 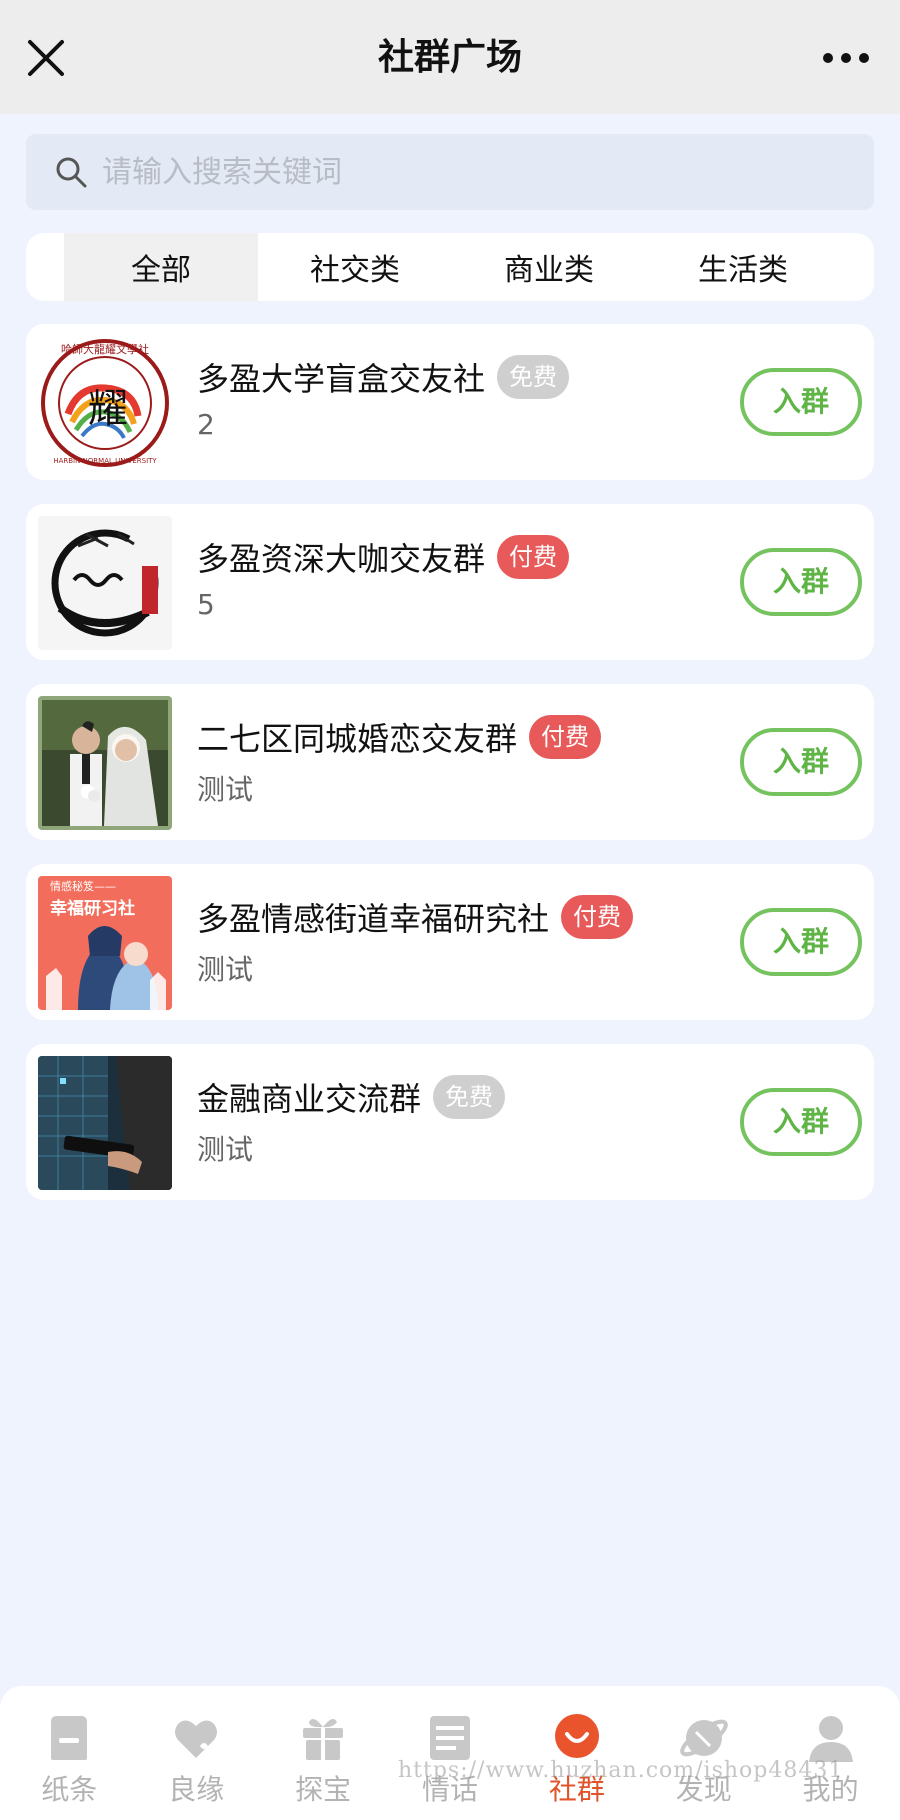 I want to click on nav-item-me: 我的, so click(x=830, y=1753).